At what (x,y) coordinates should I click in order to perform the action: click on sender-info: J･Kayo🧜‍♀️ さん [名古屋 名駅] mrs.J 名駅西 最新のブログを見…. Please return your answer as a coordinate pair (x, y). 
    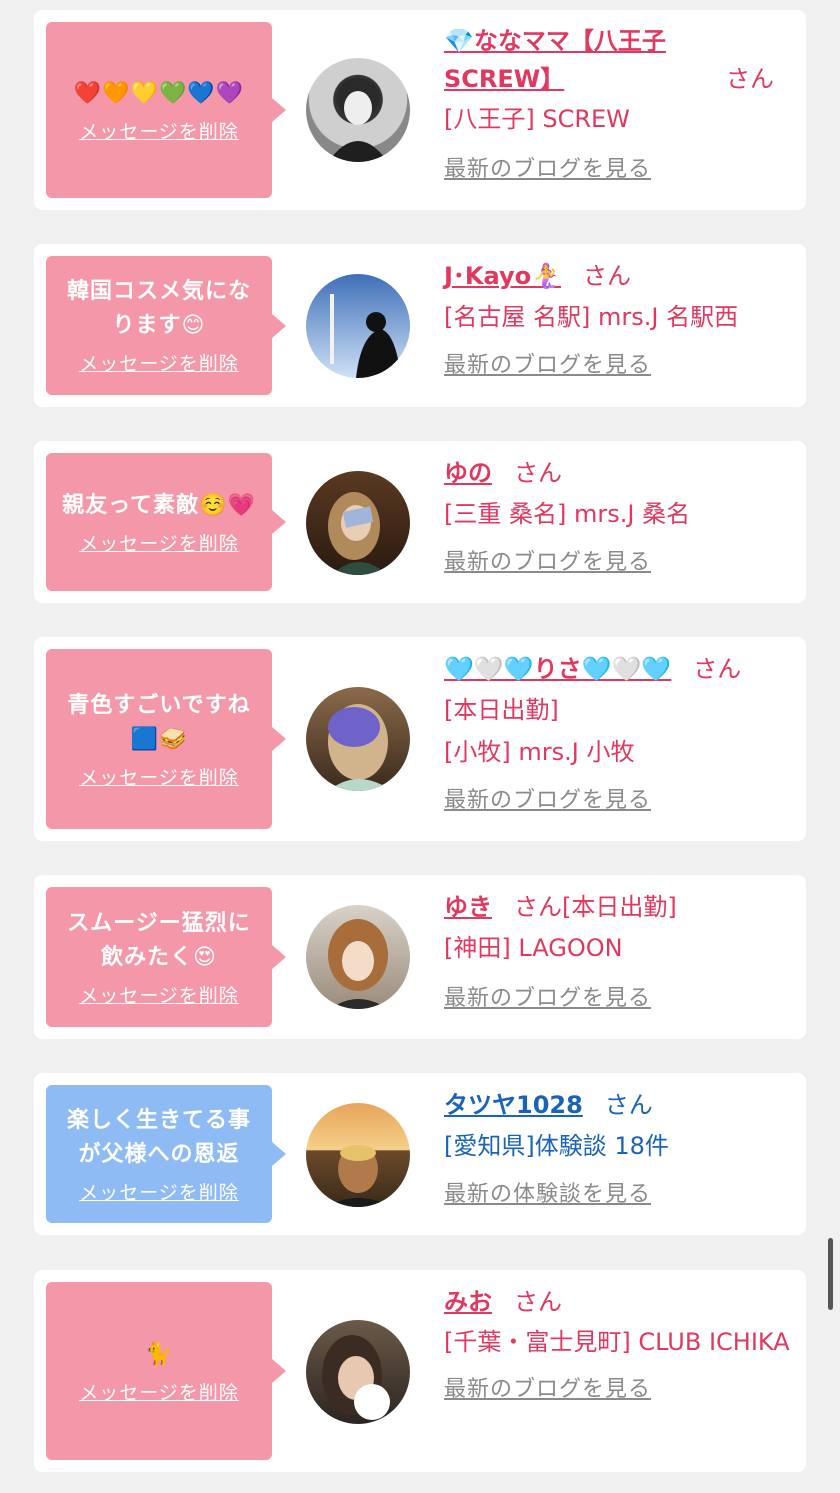
    Looking at the image, I should click on (619, 321).